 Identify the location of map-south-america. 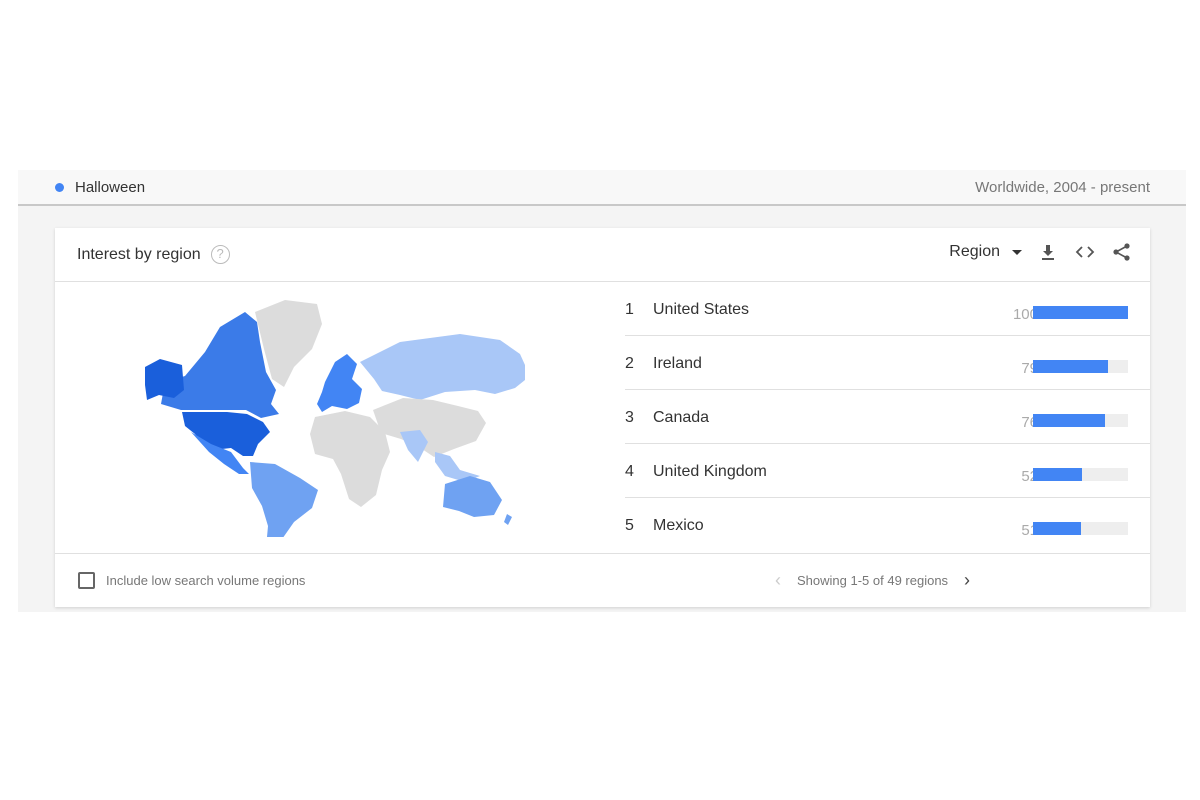
(284, 499).